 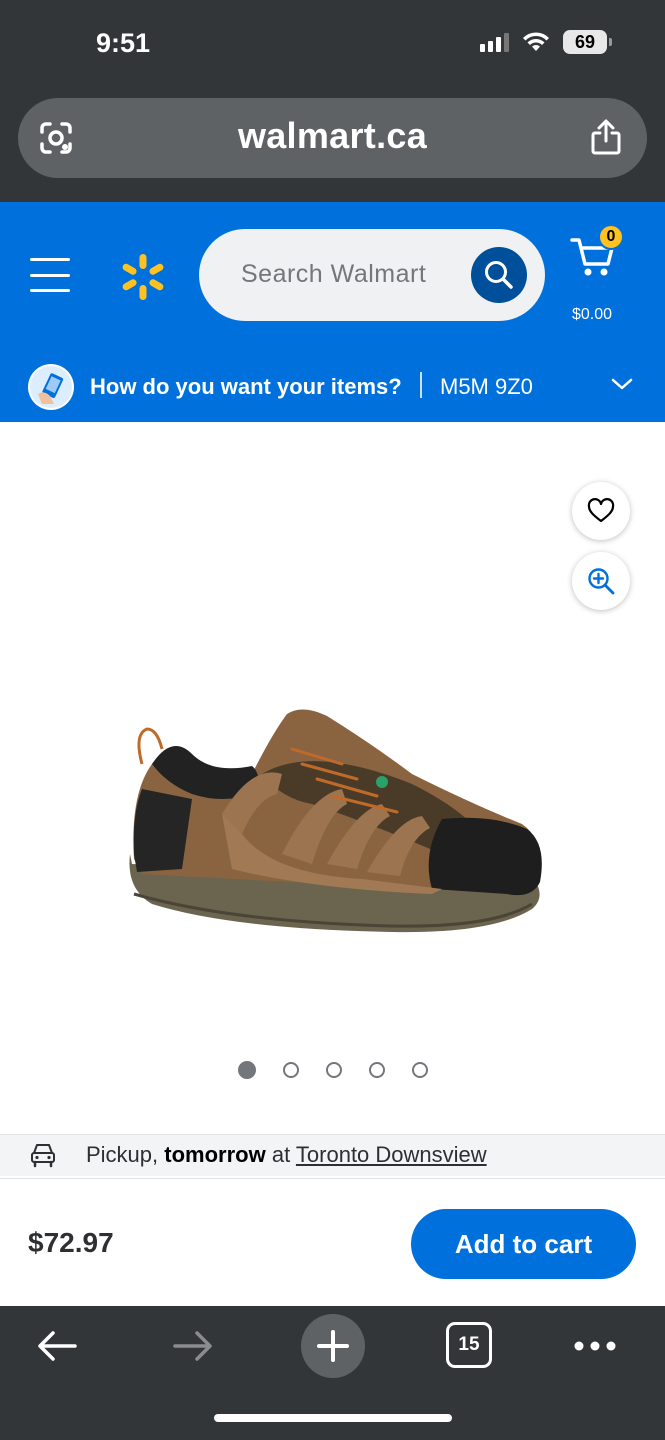 I want to click on menu-icon, so click(x=50, y=275).